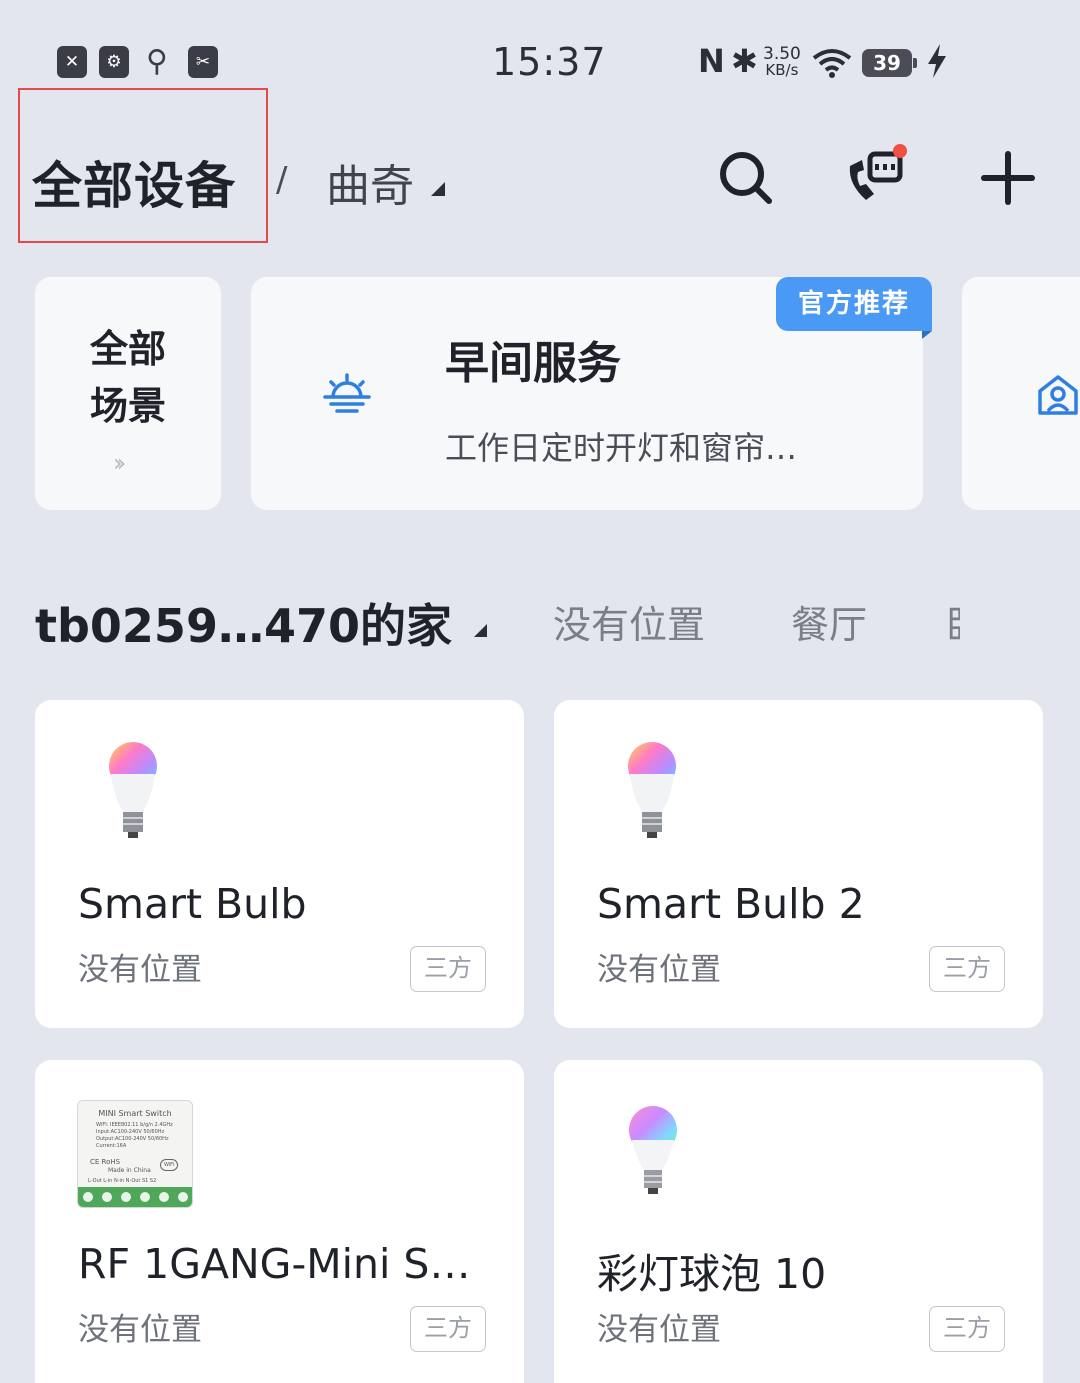 The image size is (1080, 1383). What do you see at coordinates (782, 61) in the screenshot?
I see `network-speed: 3.50 KB/s` at bounding box center [782, 61].